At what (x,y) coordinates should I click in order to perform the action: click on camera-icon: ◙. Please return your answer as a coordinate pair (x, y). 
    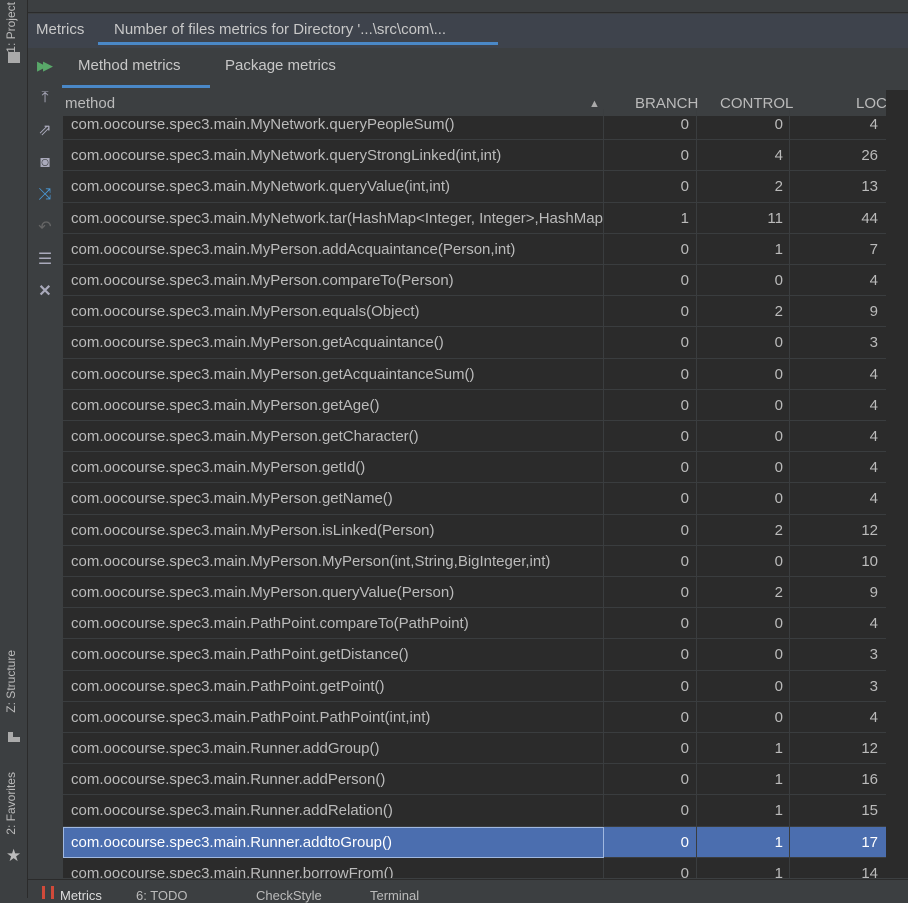
    Looking at the image, I should click on (45, 163).